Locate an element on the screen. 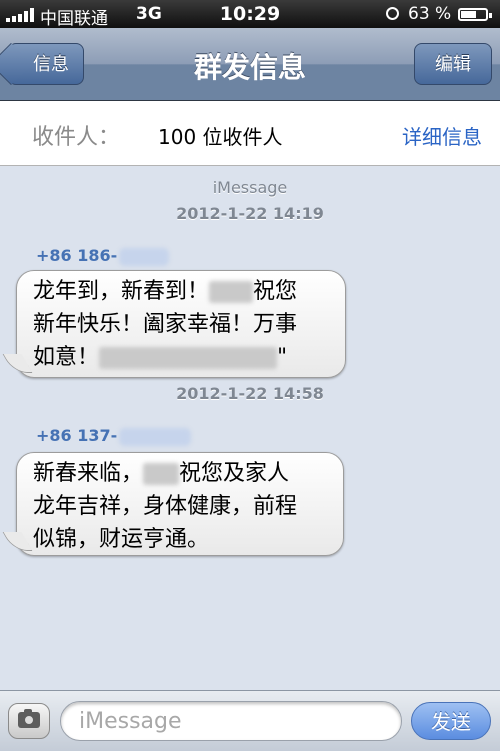 The width and height of the screenshot is (500, 751). sender-number: +86 186- is located at coordinates (103, 256).